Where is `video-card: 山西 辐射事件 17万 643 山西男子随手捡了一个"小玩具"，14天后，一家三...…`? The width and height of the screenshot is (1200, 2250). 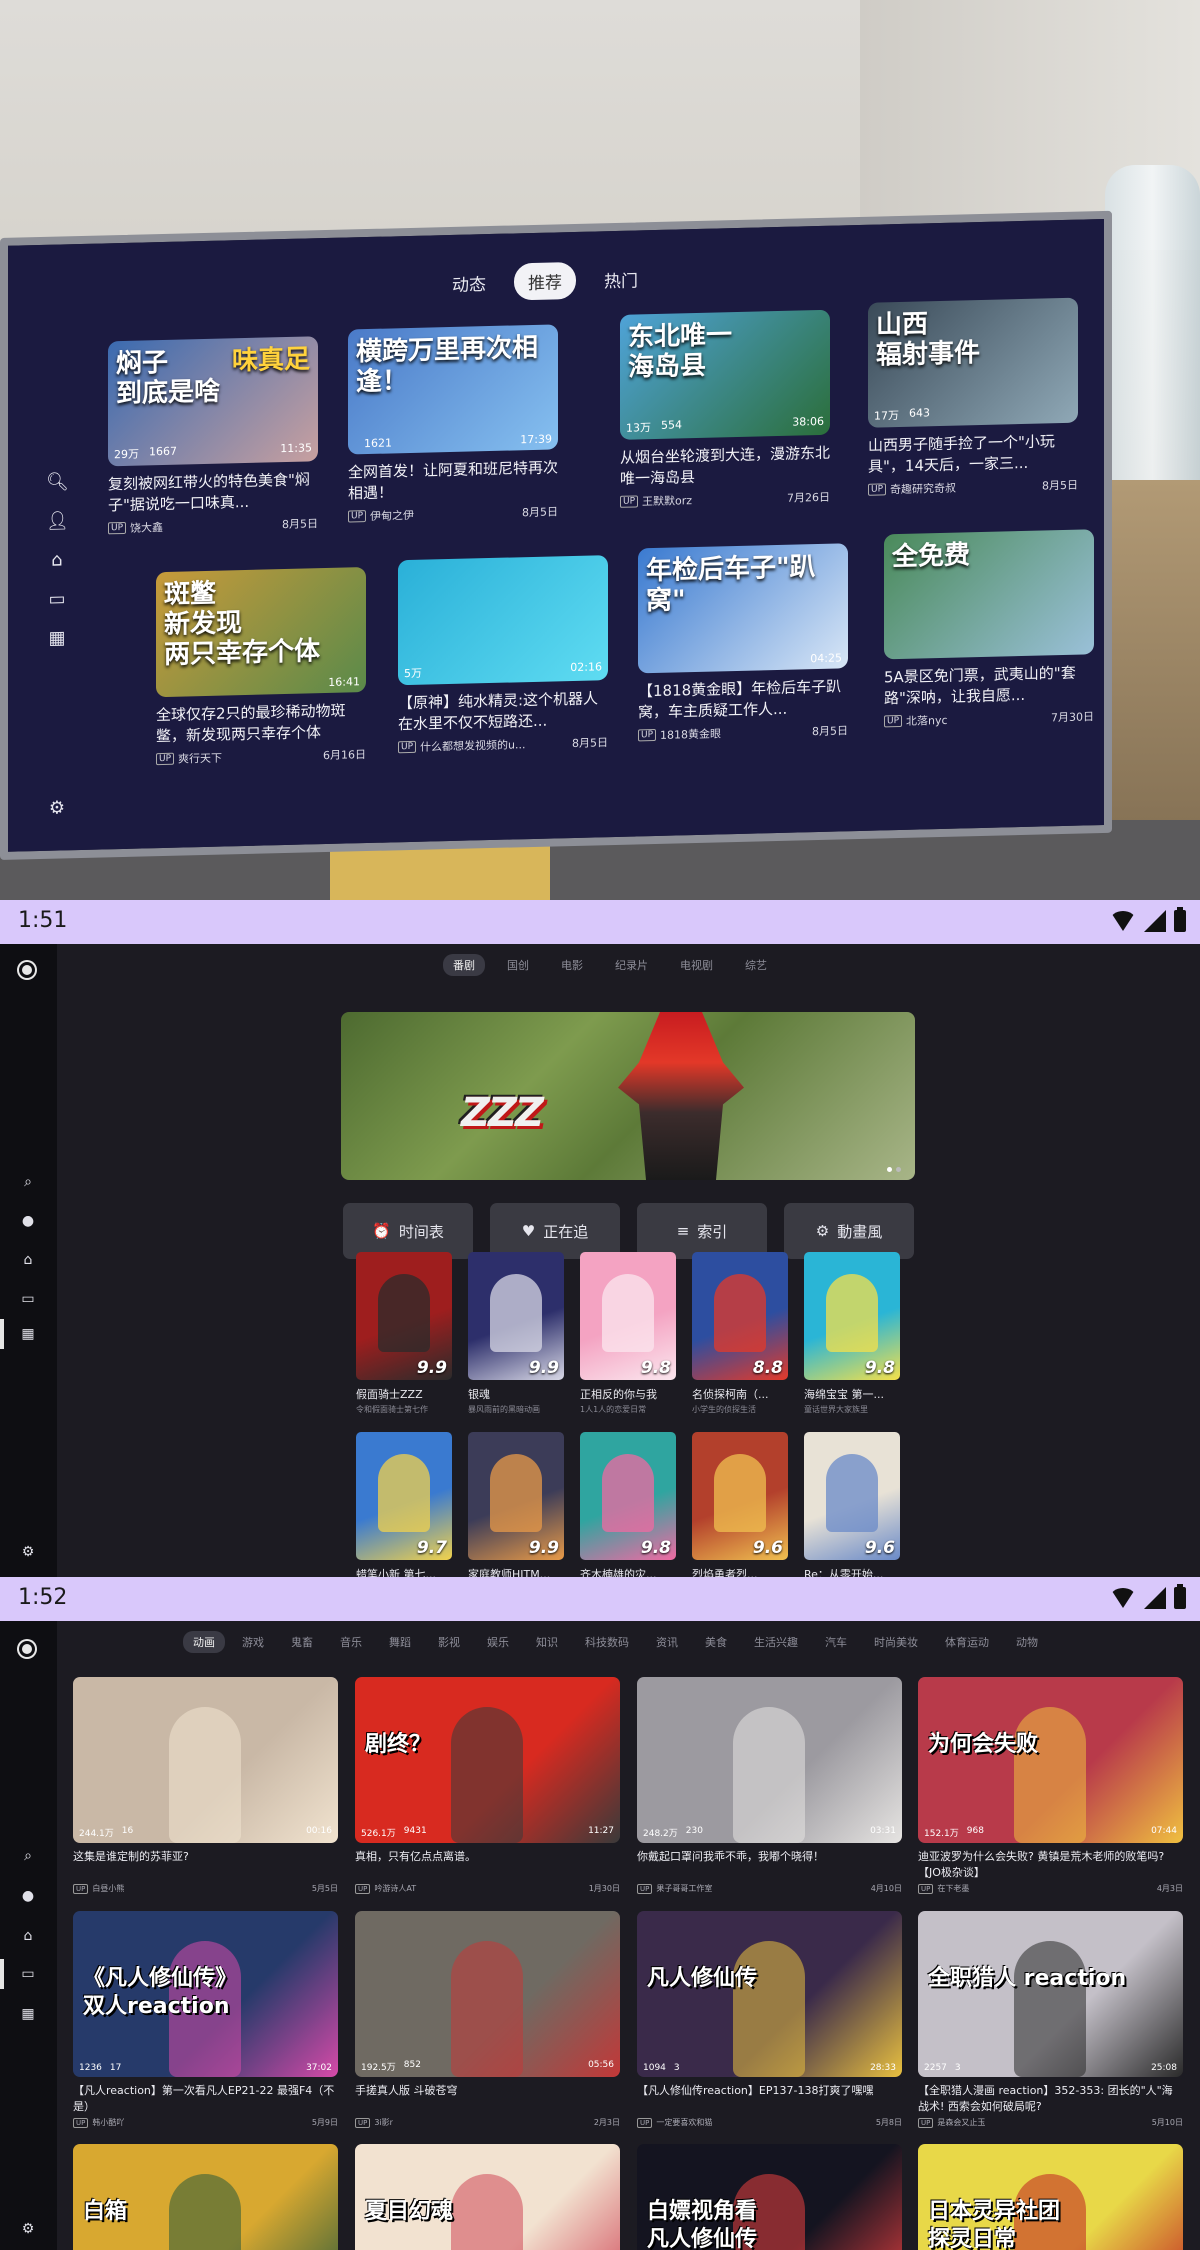
video-card: 山西 辐射事件 17万 643 山西男子随手捡了一个"小玩具"，14天后，一家三...… is located at coordinates (973, 397).